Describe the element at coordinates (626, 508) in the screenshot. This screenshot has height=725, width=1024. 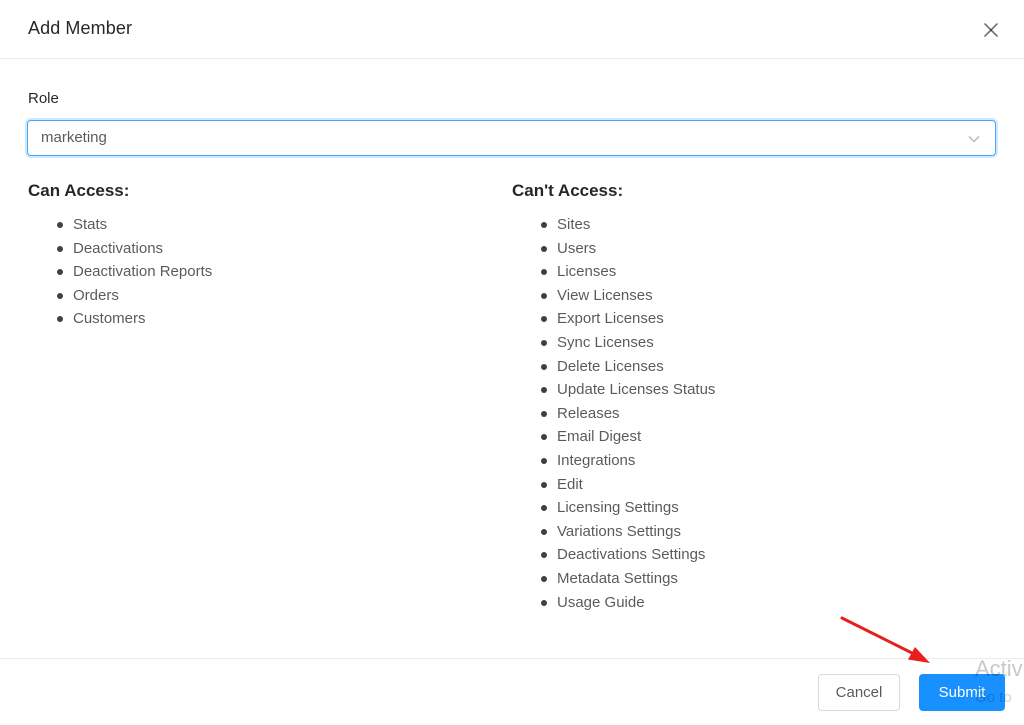
I see `permission-item: Licensing Settings` at that location.